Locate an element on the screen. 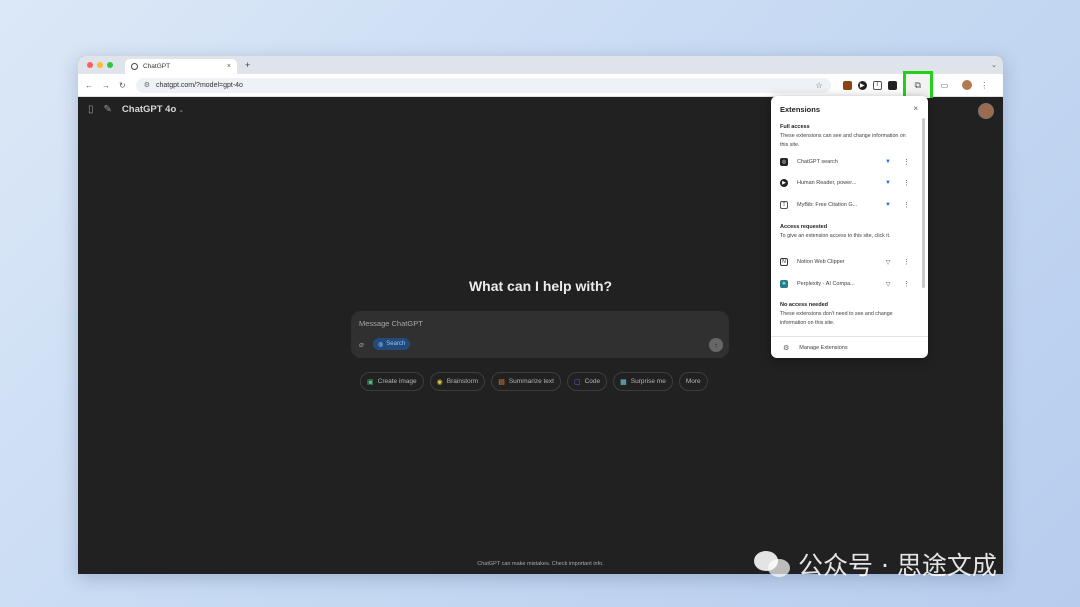 The width and height of the screenshot is (1080, 607). address-bar: ⚙ chatgpt.com/?model=gpt-4o ☆ is located at coordinates (483, 85).